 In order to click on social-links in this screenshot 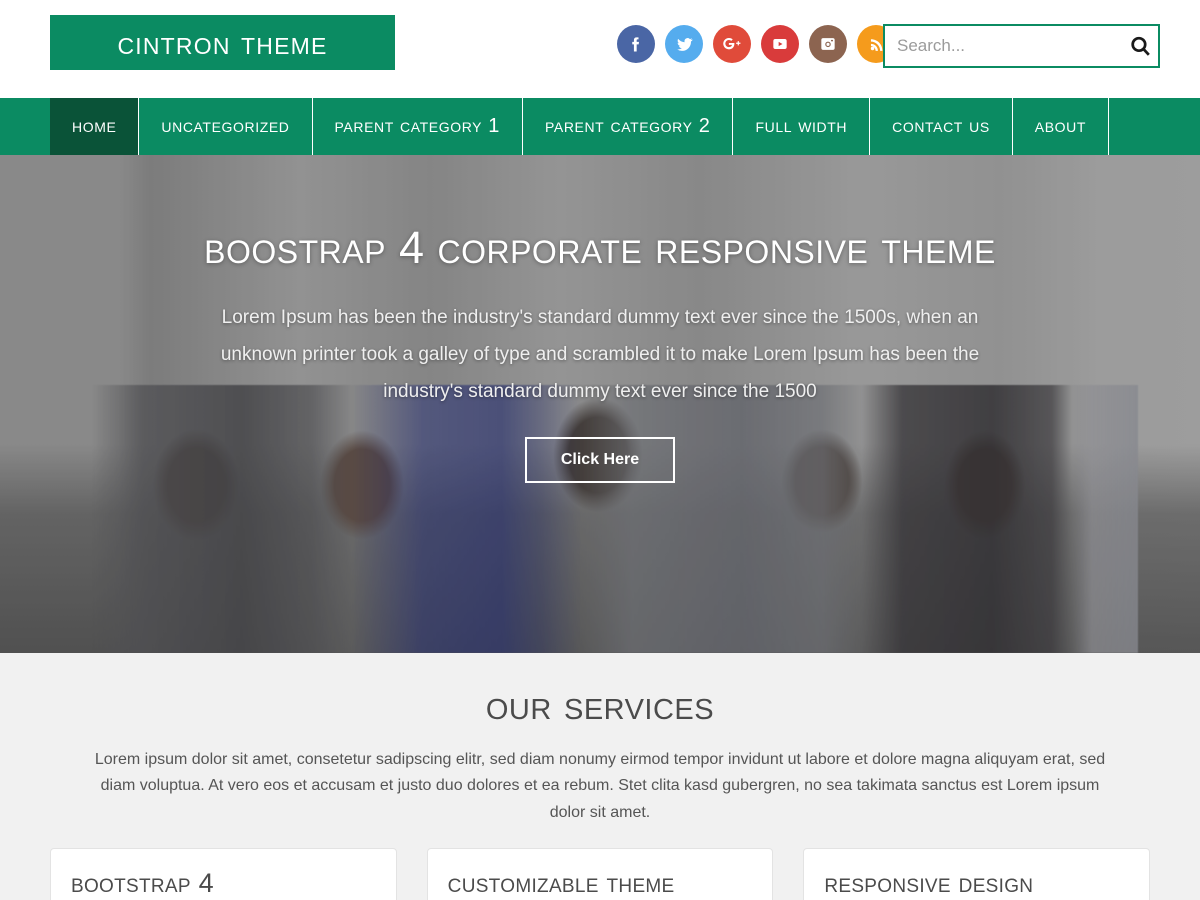, I will do `click(756, 44)`.